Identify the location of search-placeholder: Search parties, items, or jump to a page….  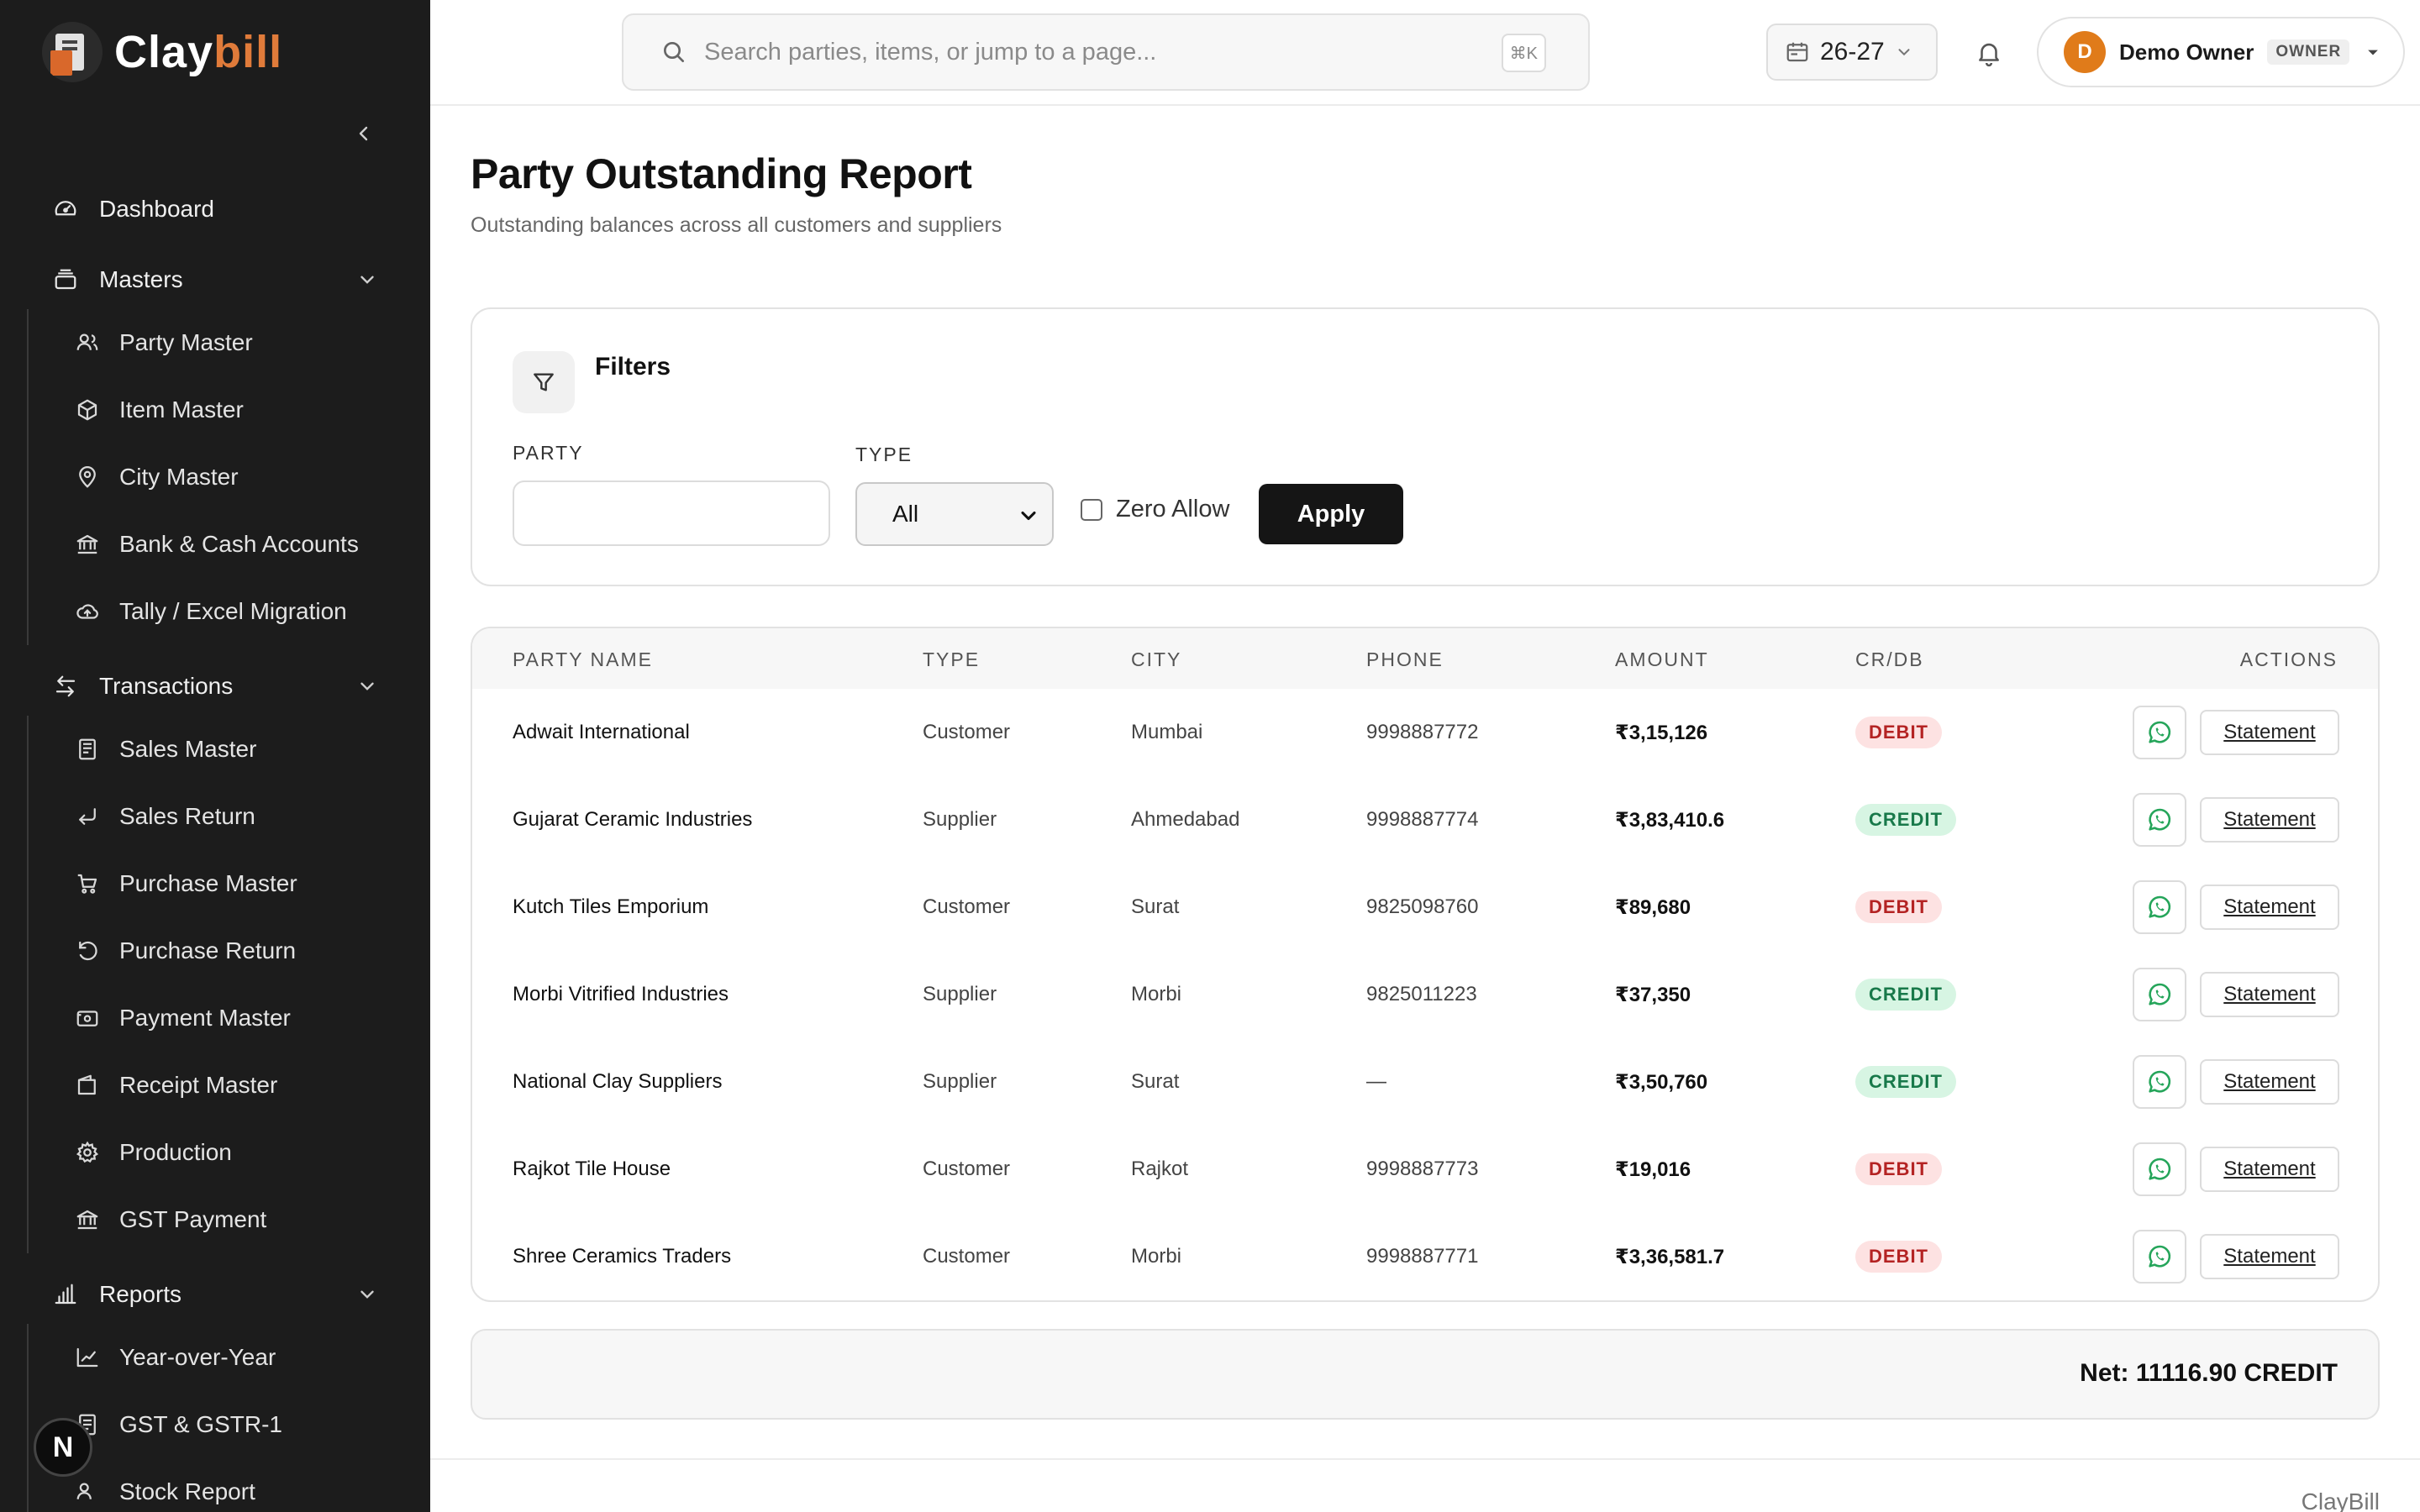
(931, 52).